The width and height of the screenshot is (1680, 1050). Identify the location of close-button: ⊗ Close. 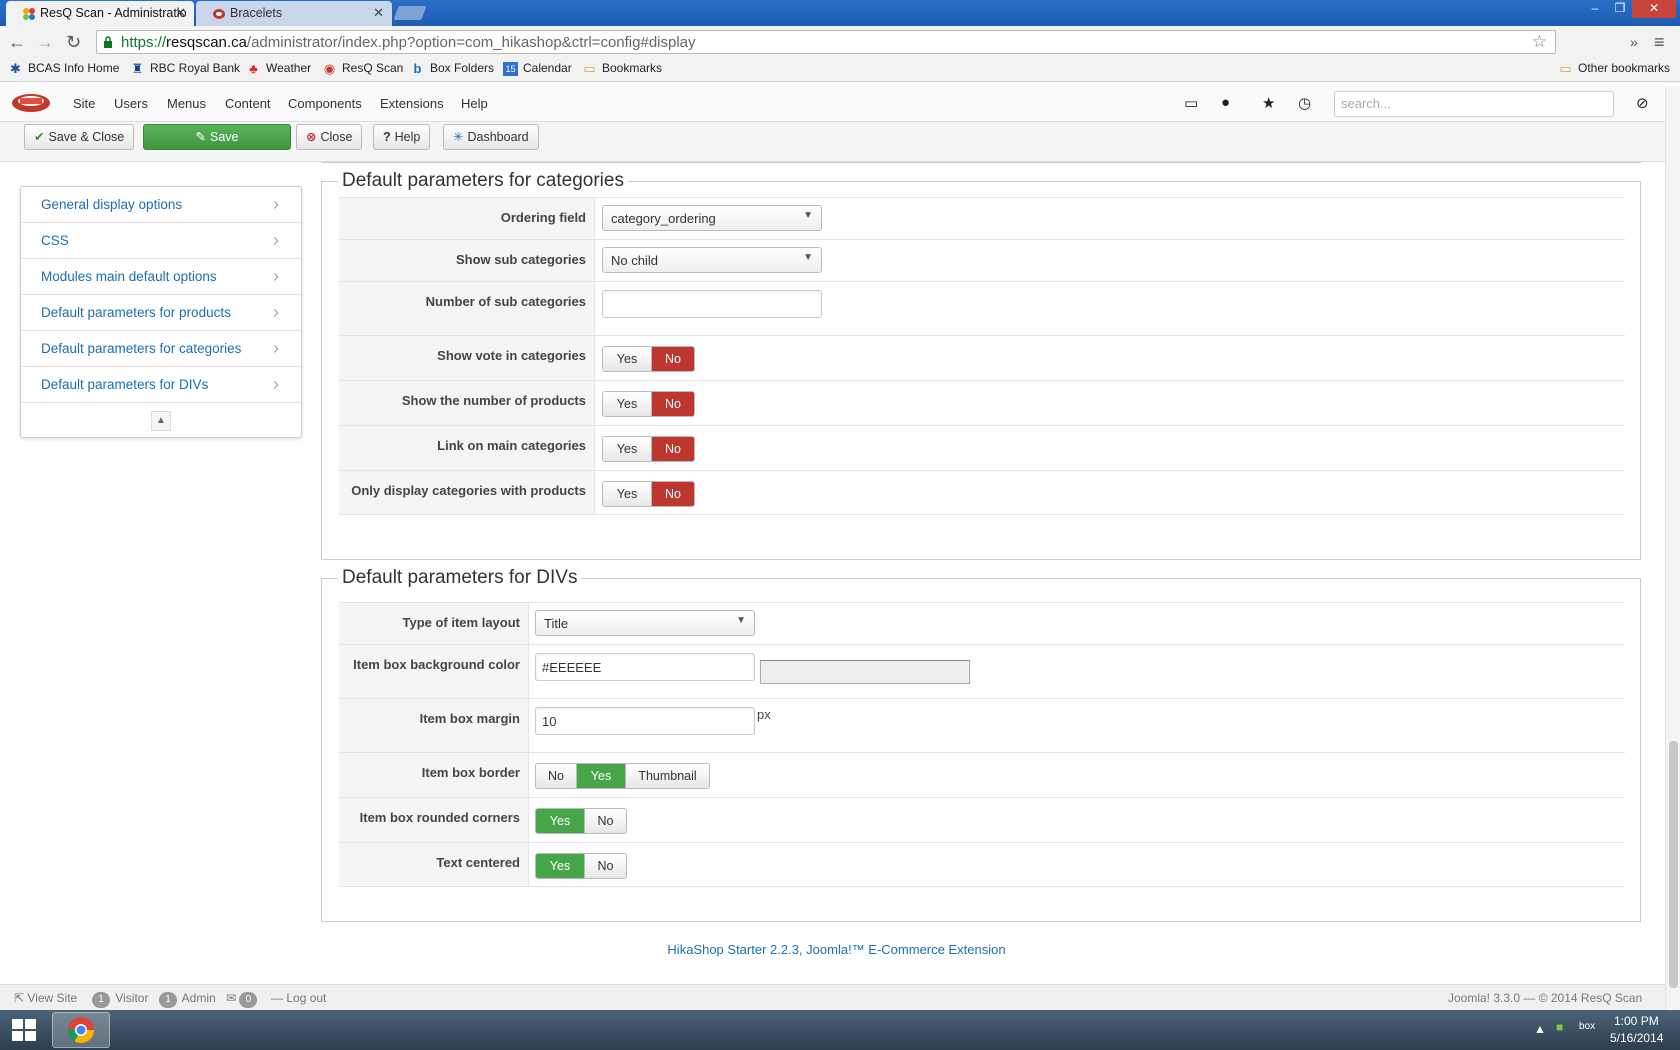
(329, 137).